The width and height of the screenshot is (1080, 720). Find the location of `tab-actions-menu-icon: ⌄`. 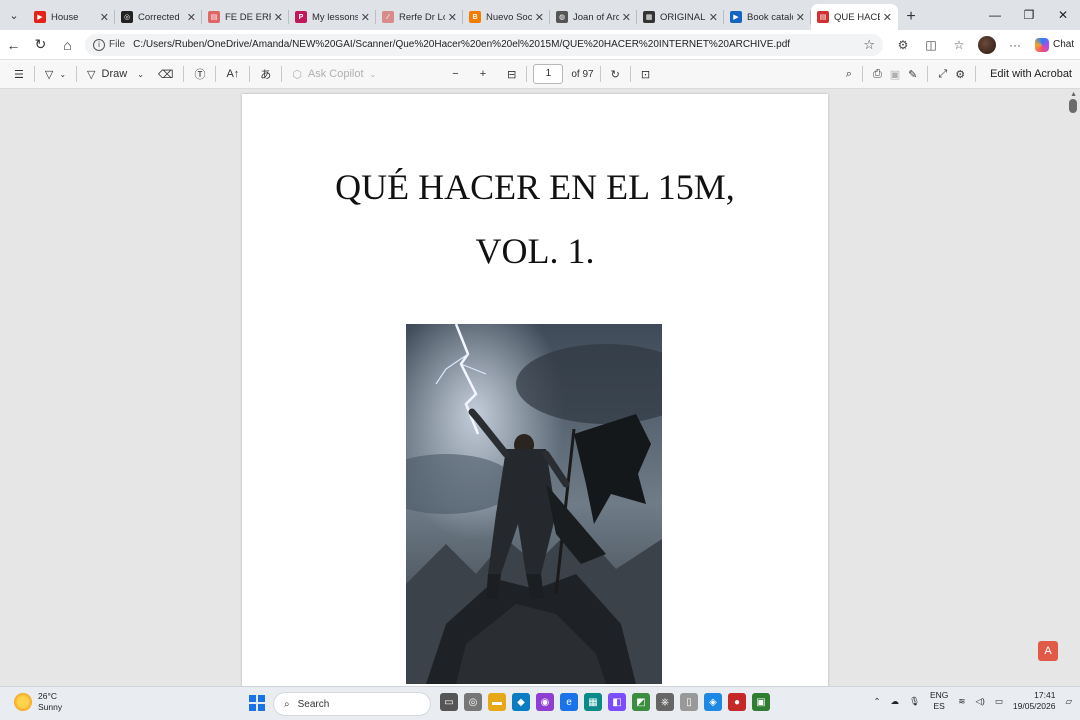

tab-actions-menu-icon: ⌄ is located at coordinates (14, 15).